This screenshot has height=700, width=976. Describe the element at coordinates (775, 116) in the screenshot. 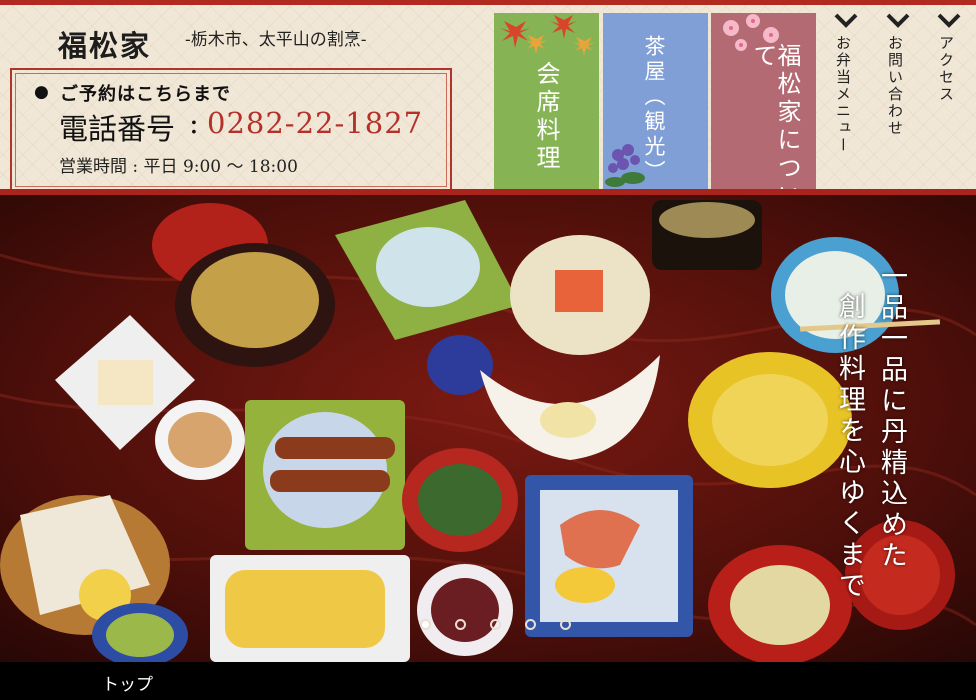

I see `nav-card-label: 福松家について` at that location.